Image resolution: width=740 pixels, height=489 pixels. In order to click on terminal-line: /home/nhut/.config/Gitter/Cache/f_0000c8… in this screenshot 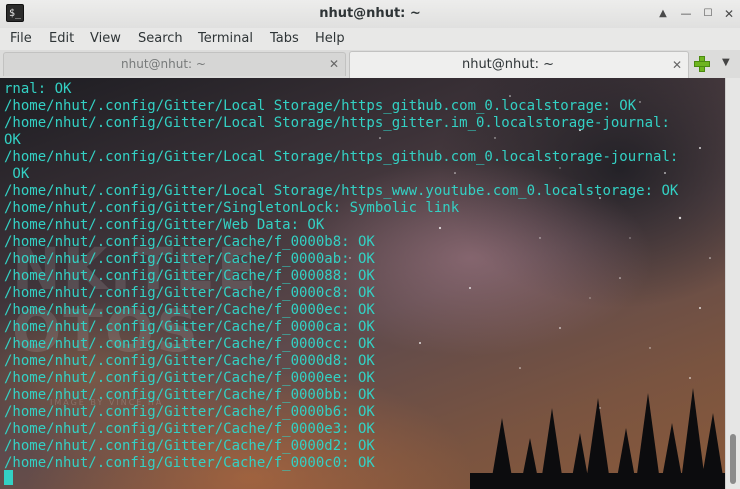, I will do `click(189, 293)`.